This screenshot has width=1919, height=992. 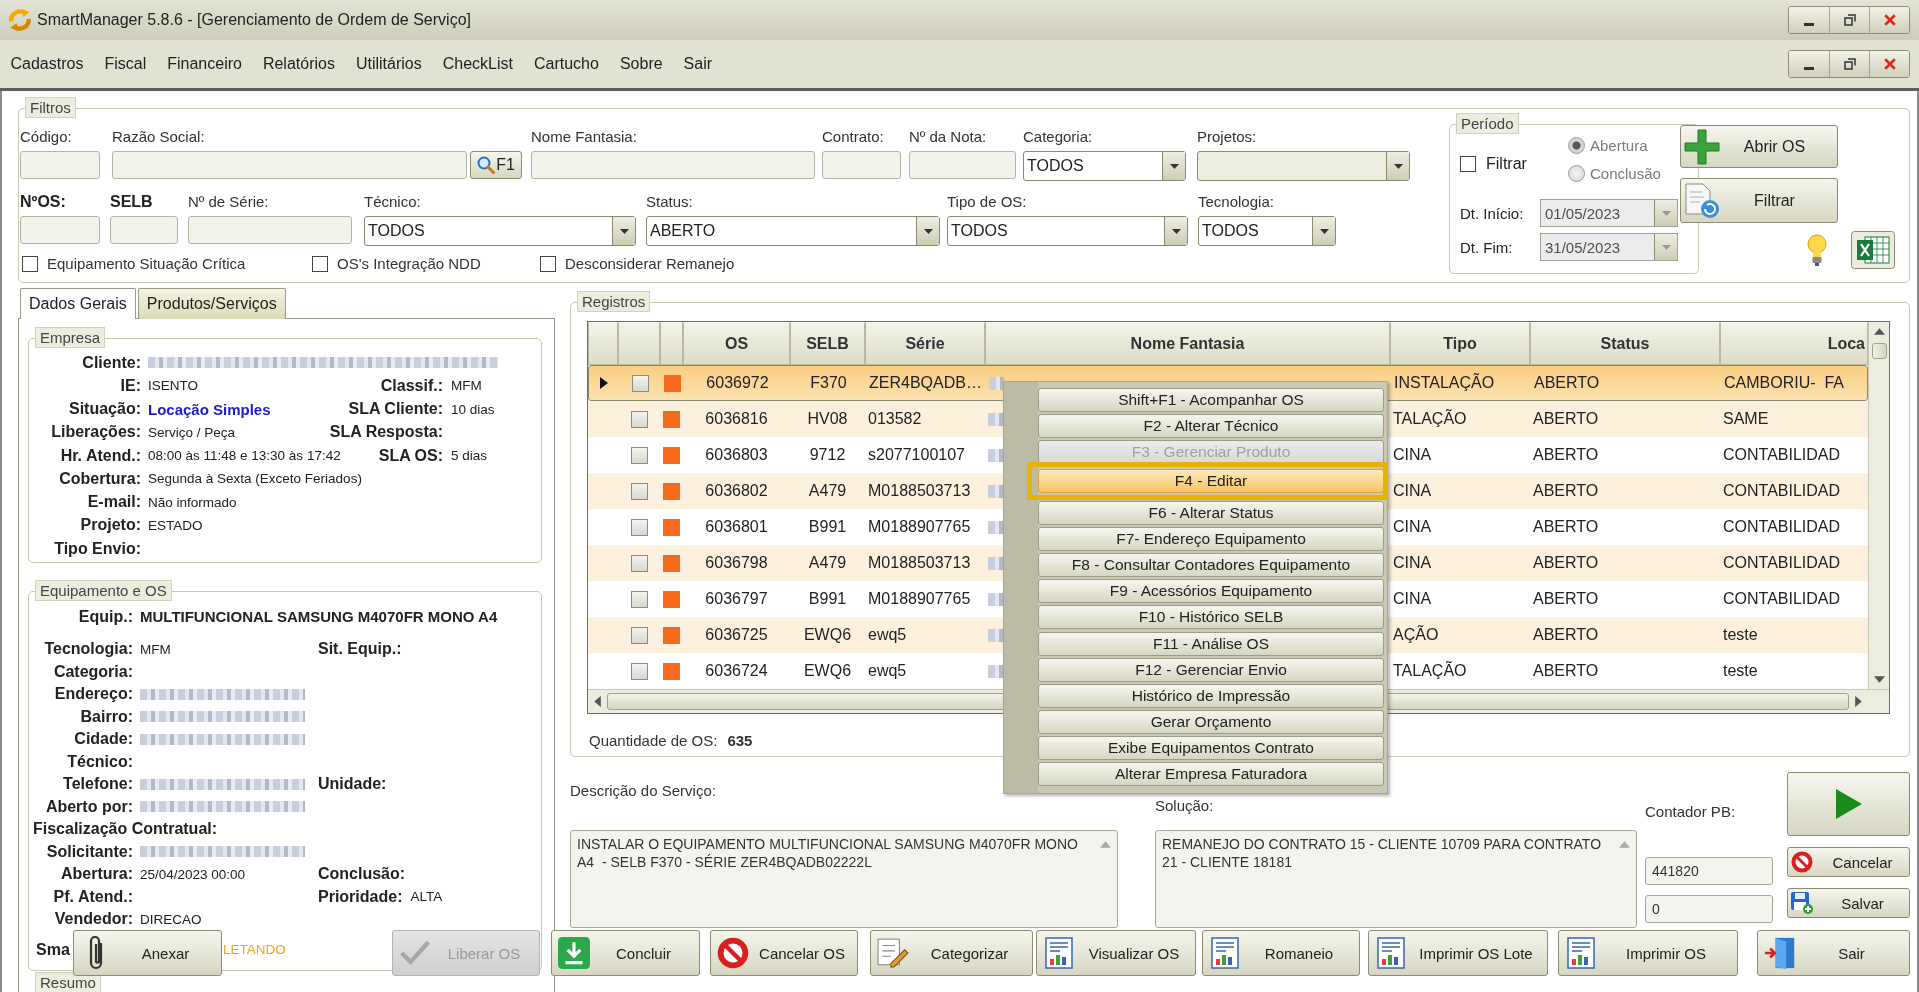 I want to click on table-cell-text: CAMBORIU- FA, so click(x=1784, y=383).